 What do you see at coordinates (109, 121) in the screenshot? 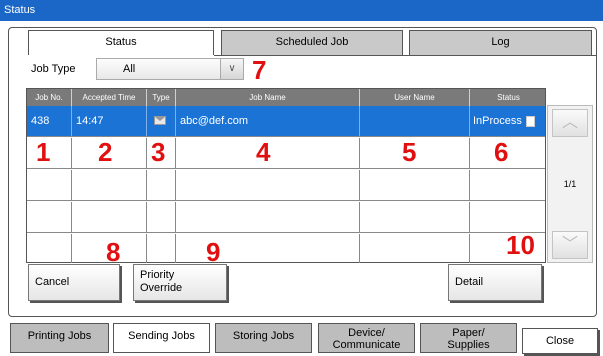
I see `cell-time: 14:47` at bounding box center [109, 121].